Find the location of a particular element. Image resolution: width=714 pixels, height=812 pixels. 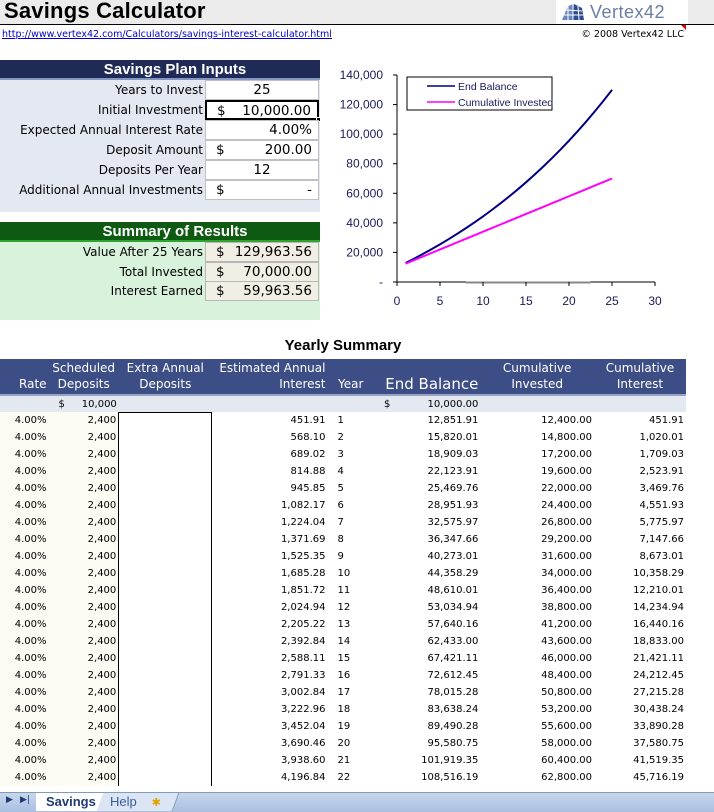

end-balance-cell: 101,919.35 is located at coordinates (427, 760).